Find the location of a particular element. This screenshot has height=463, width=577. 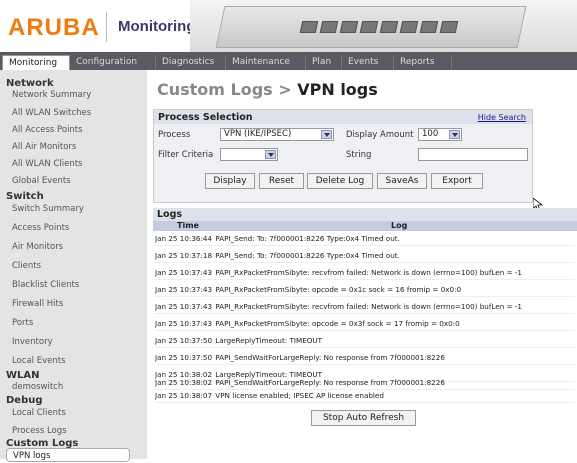

column-log: Log is located at coordinates (399, 225).